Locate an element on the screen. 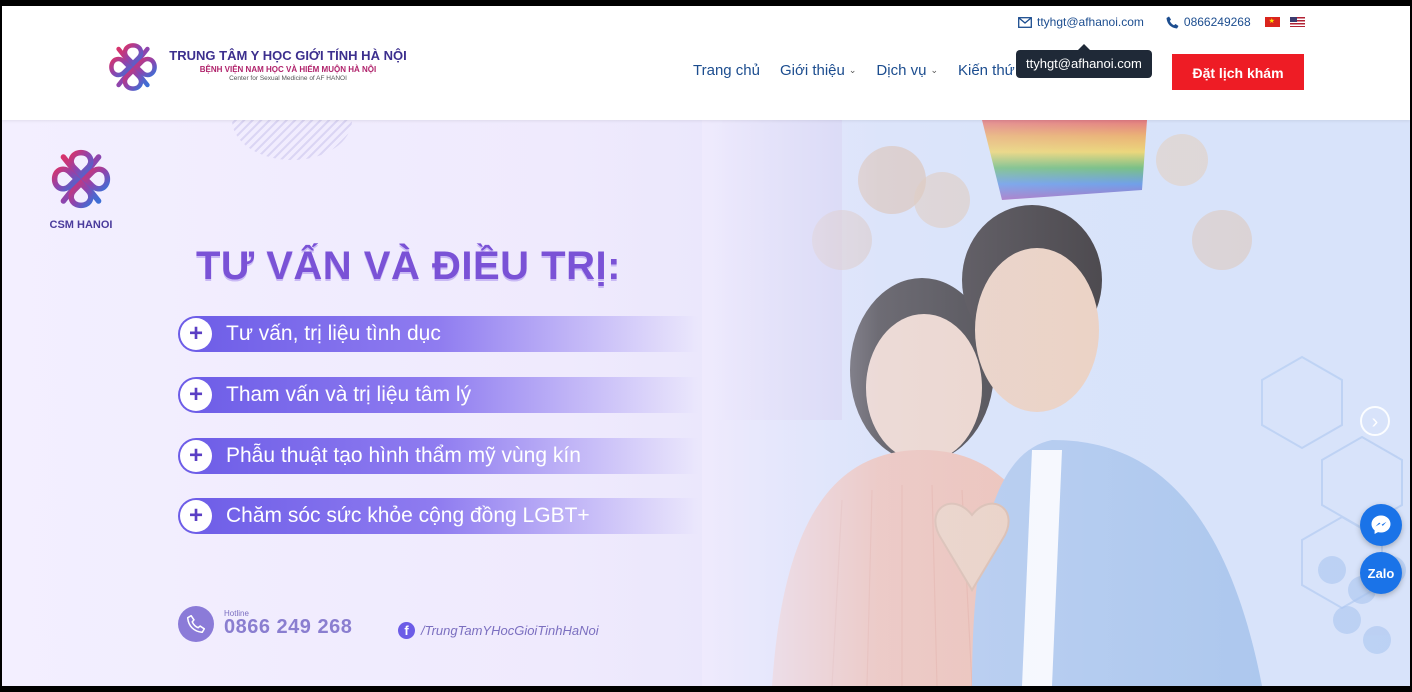 The image size is (1412, 692). phone-text: 0866249268 is located at coordinates (1217, 22).